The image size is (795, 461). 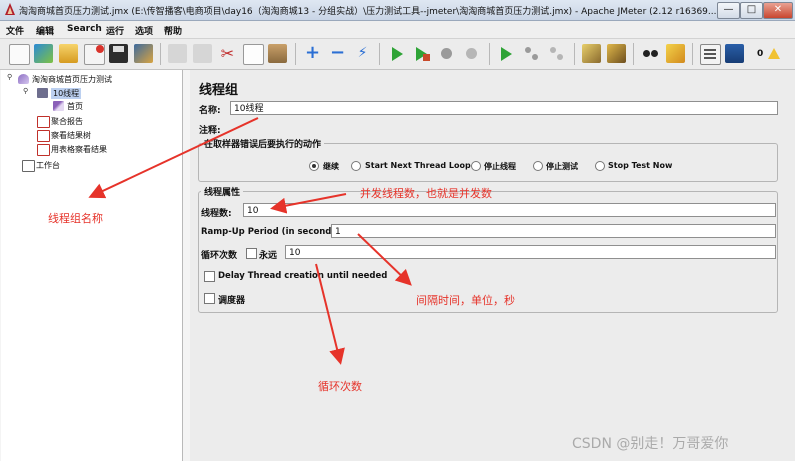 I want to click on arrow-loop-count, so click(x=330, y=314).